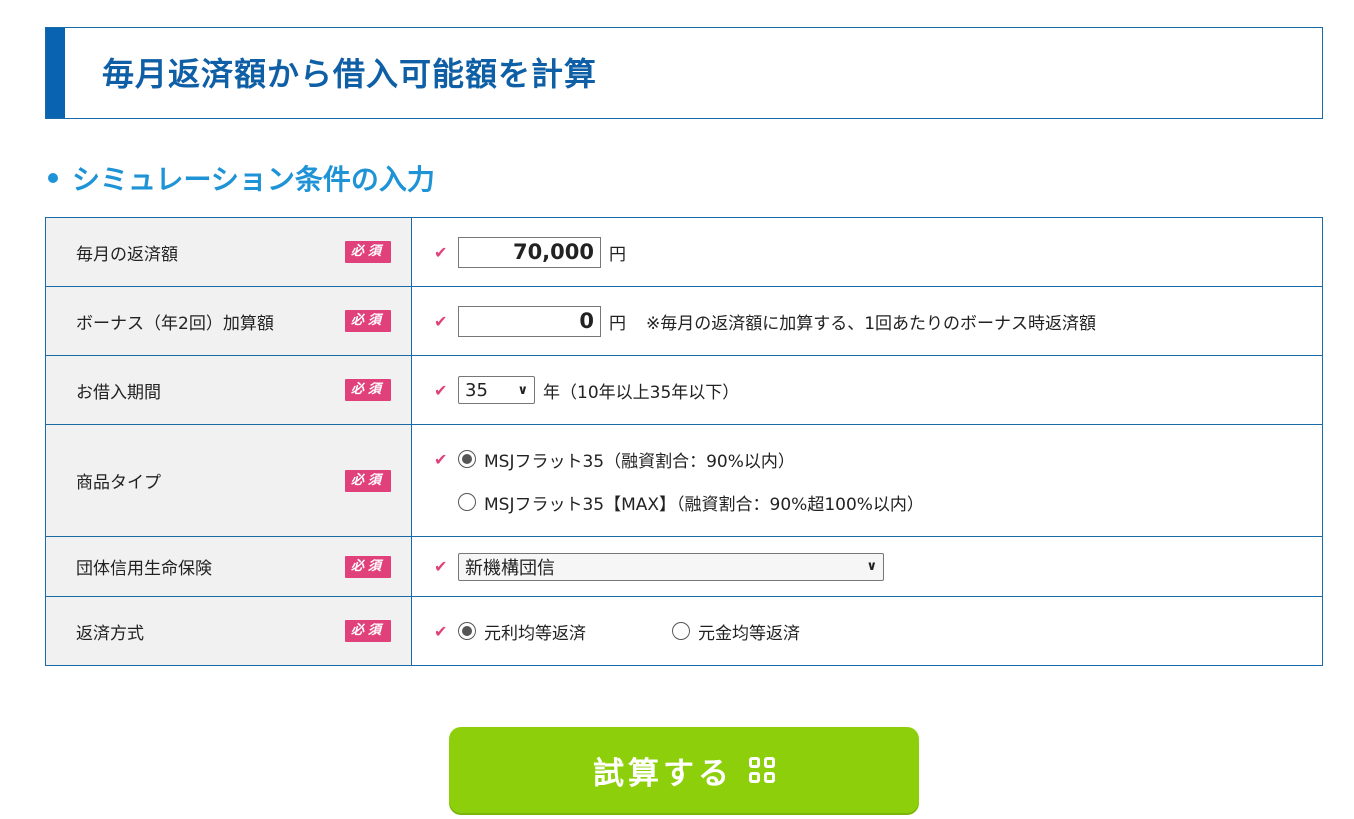 The image size is (1354, 819). I want to click on row-label-cell: 返済方式 必須, so click(228, 631).